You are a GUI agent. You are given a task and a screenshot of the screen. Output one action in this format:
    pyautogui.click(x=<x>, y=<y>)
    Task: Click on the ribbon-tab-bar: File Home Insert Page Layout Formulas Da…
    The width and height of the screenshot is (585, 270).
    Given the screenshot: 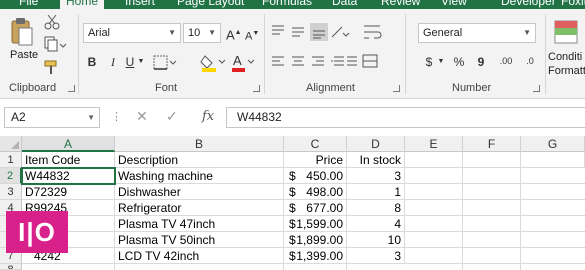 What is the action you would take?
    pyautogui.click(x=292, y=4)
    